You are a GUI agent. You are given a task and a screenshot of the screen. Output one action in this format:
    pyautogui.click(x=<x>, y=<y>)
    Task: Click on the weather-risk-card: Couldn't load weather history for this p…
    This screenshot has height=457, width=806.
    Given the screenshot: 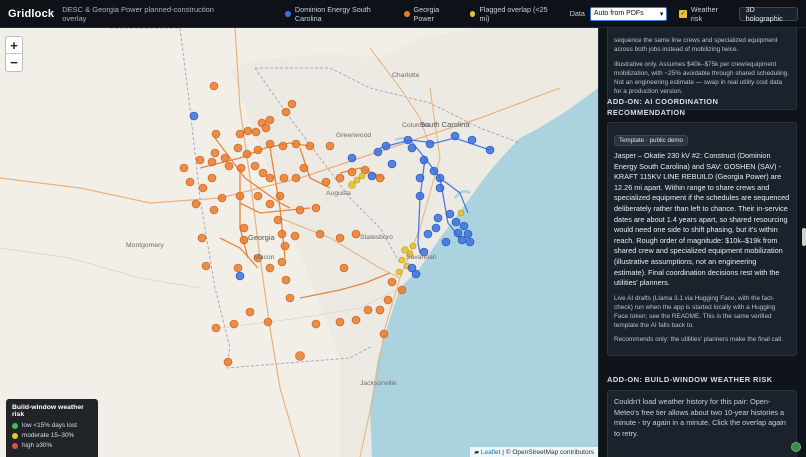 What is the action you would take?
    pyautogui.click(x=702, y=423)
    